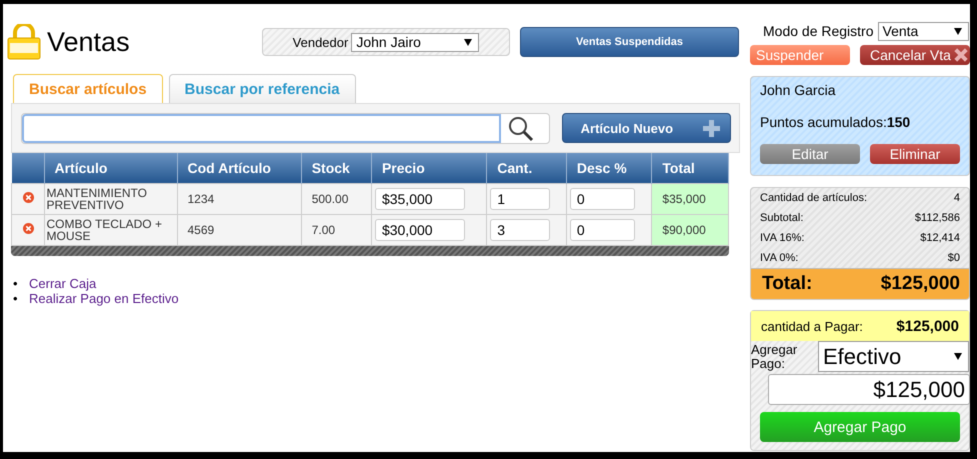 This screenshot has height=459, width=977. What do you see at coordinates (957, 198) in the screenshot?
I see `summary-value: 4` at bounding box center [957, 198].